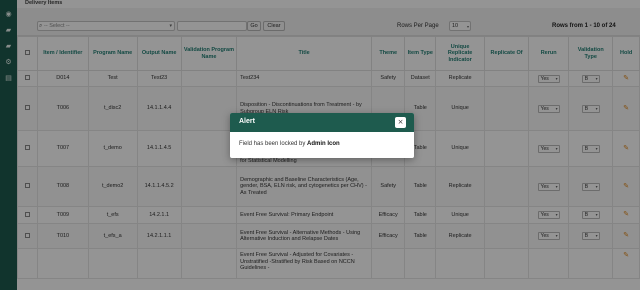 The width and height of the screenshot is (640, 290). Describe the element at coordinates (400, 122) in the screenshot. I see `close-icon: ×` at that location.